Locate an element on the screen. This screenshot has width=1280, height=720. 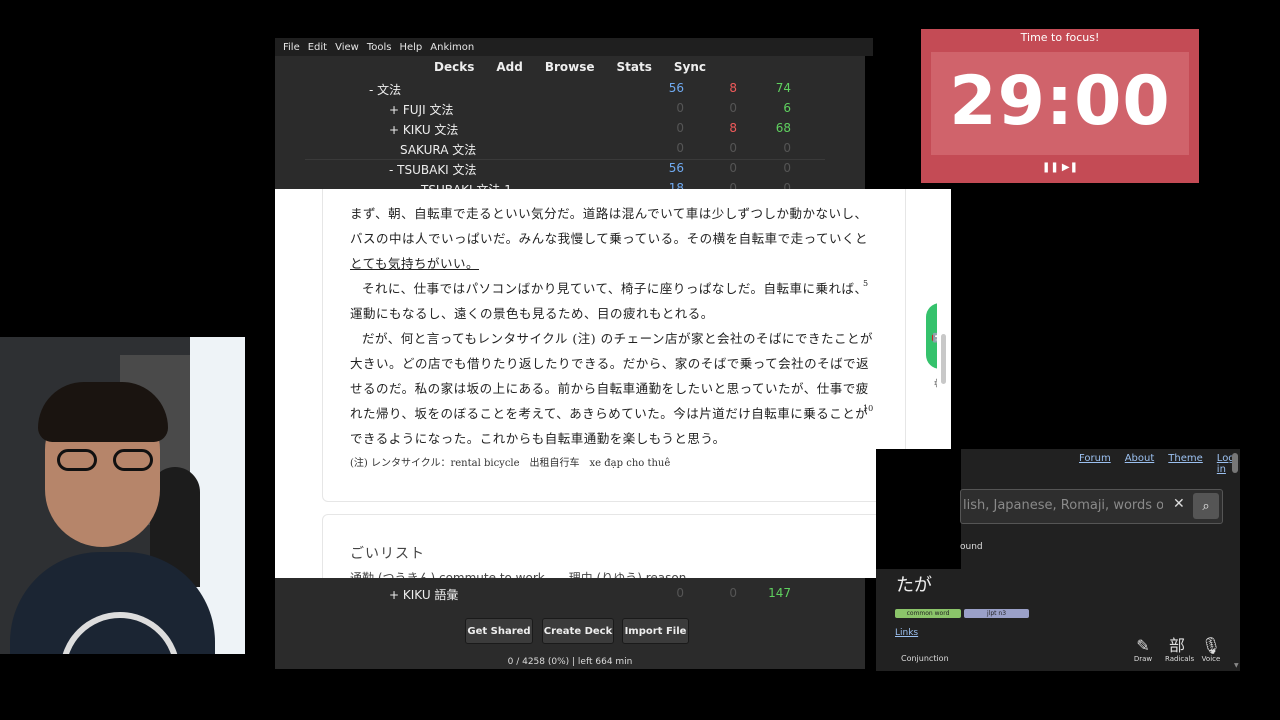
draw-tool: ✎ Draw is located at coordinates (1143, 650).